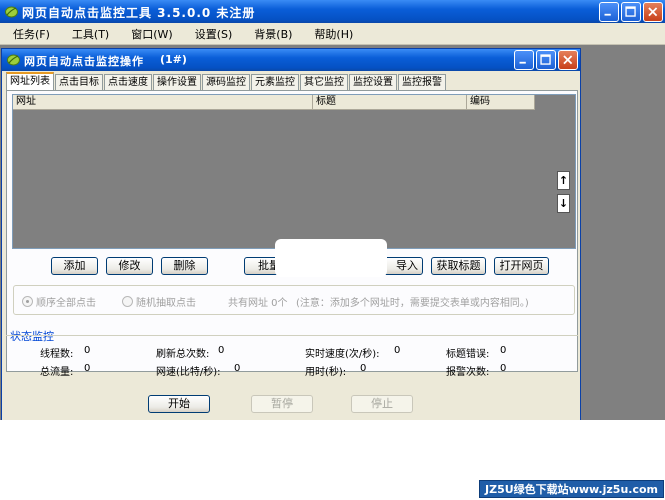 The image size is (665, 500). I want to click on stat-traffic-value: 0, so click(87, 368).